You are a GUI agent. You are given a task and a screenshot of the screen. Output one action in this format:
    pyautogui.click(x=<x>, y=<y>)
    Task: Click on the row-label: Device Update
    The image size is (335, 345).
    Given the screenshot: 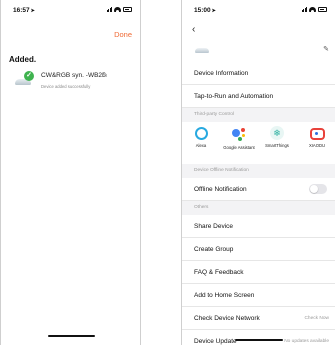 What is the action you would take?
    pyautogui.click(x=215, y=341)
    